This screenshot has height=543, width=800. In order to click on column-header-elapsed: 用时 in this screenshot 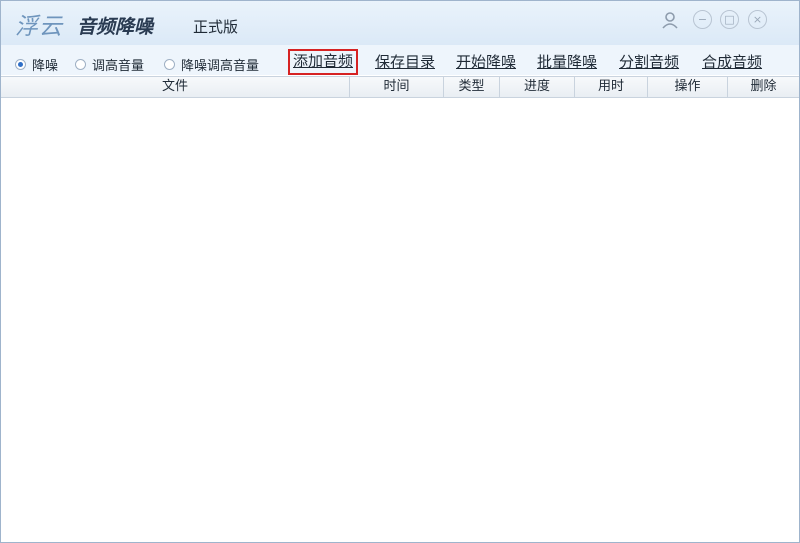, I will do `click(611, 87)`.